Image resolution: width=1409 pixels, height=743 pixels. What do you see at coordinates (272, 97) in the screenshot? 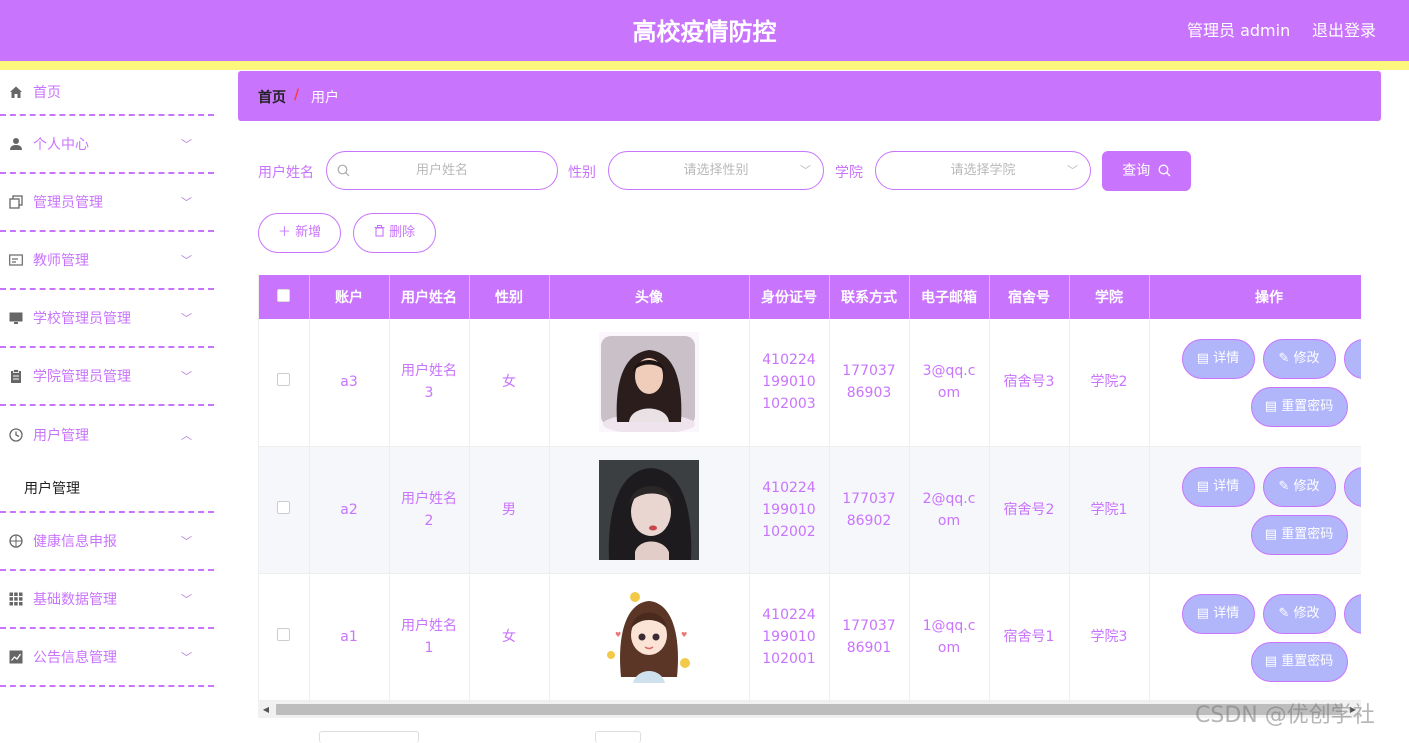
I see `breadcrumb-home: 首页` at bounding box center [272, 97].